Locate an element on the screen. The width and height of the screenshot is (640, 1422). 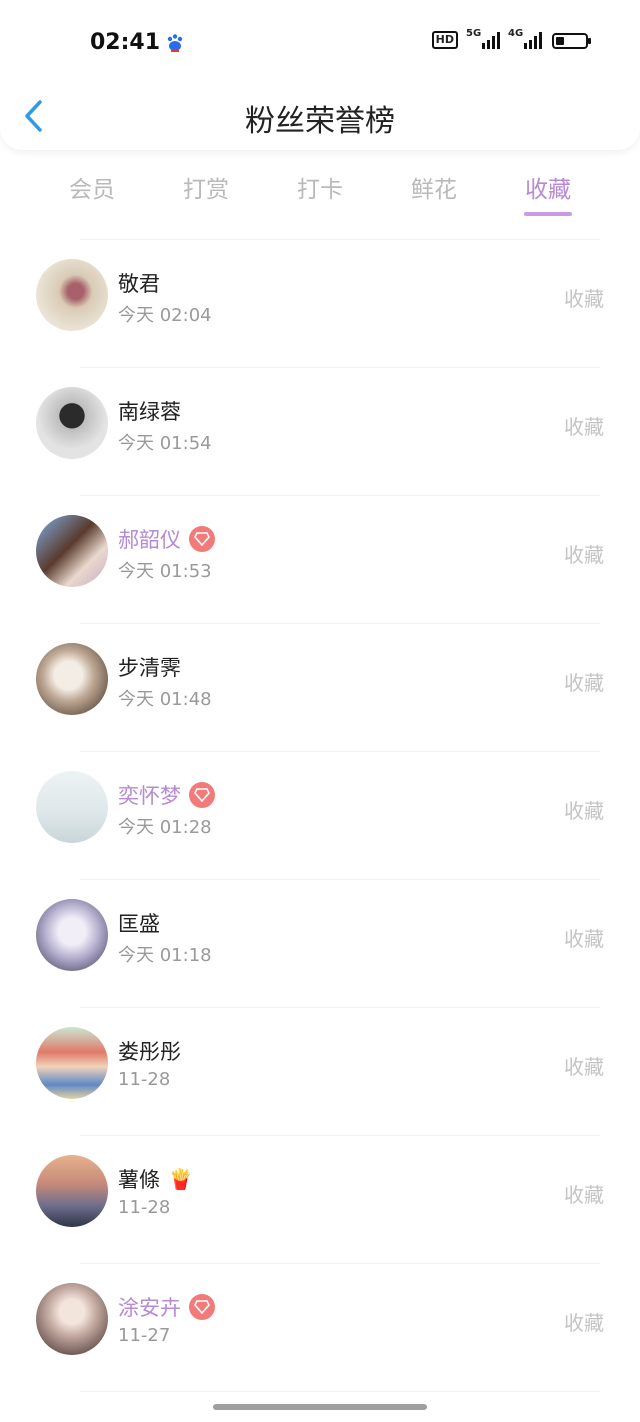
list-item: 步清霁 今天 01:48 收藏 is located at coordinates (320, 688).